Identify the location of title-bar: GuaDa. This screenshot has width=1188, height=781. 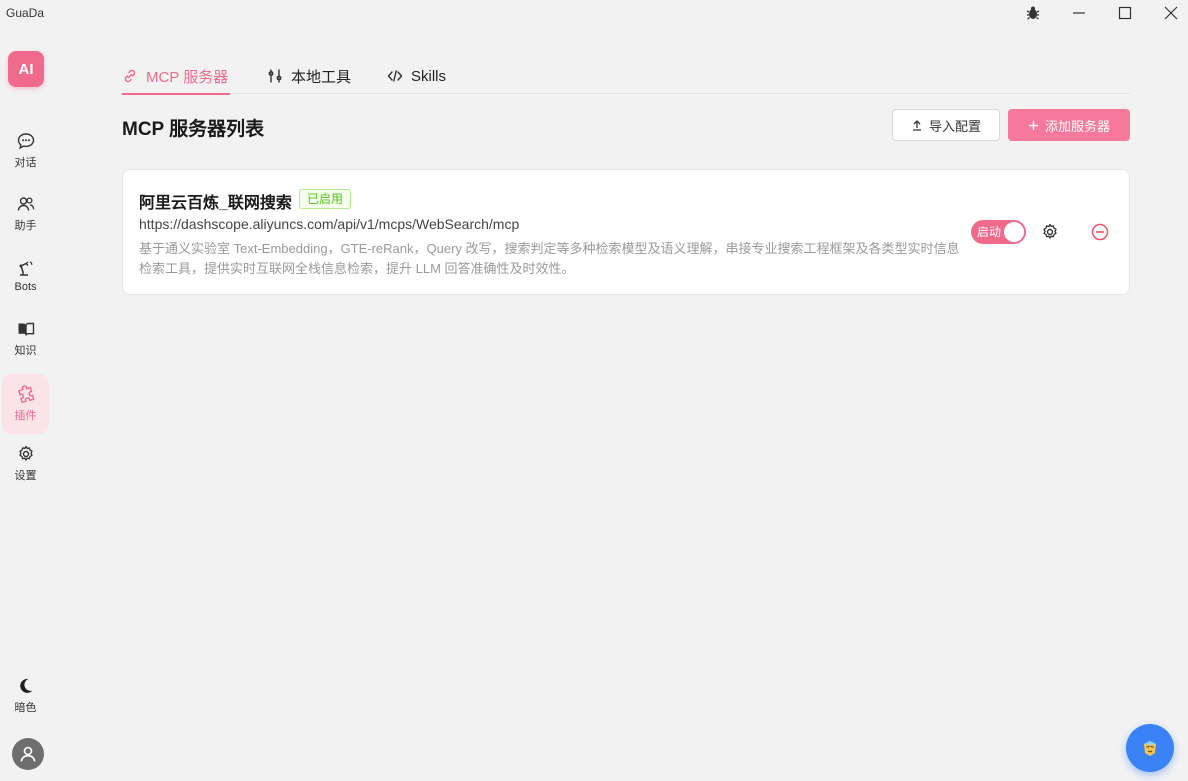
(594, 14).